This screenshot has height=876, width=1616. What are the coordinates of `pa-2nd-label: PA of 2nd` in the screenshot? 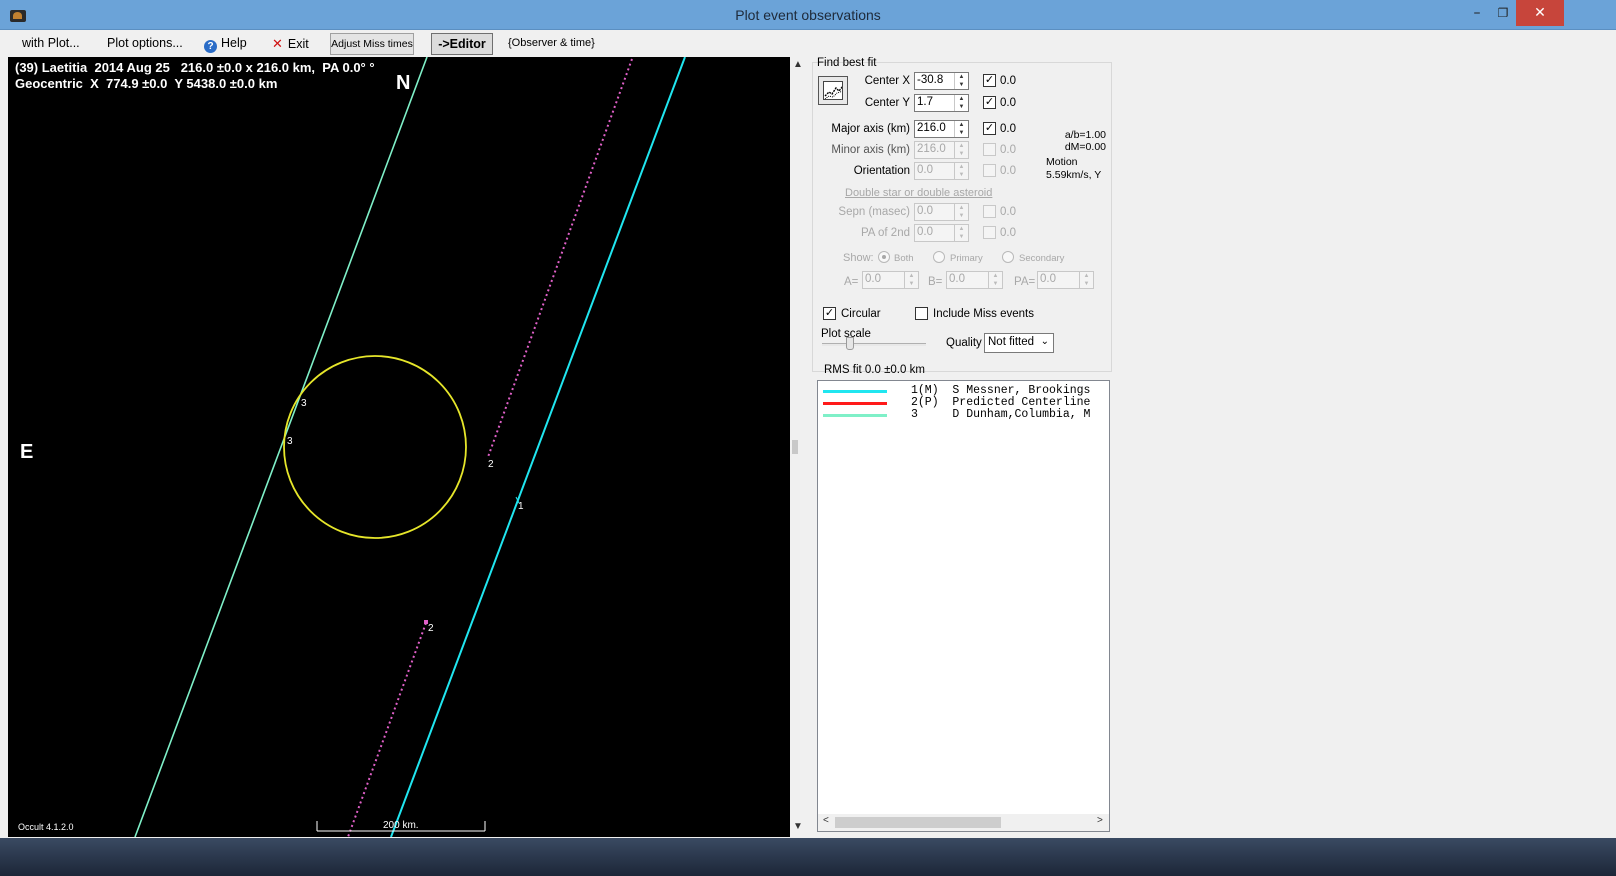 It's located at (885, 233).